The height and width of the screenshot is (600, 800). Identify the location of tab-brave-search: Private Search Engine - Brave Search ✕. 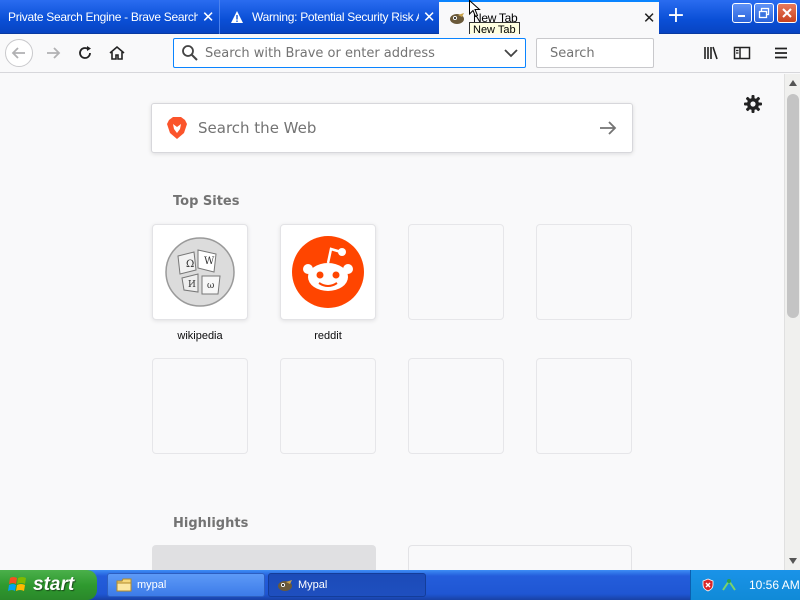
(109, 17).